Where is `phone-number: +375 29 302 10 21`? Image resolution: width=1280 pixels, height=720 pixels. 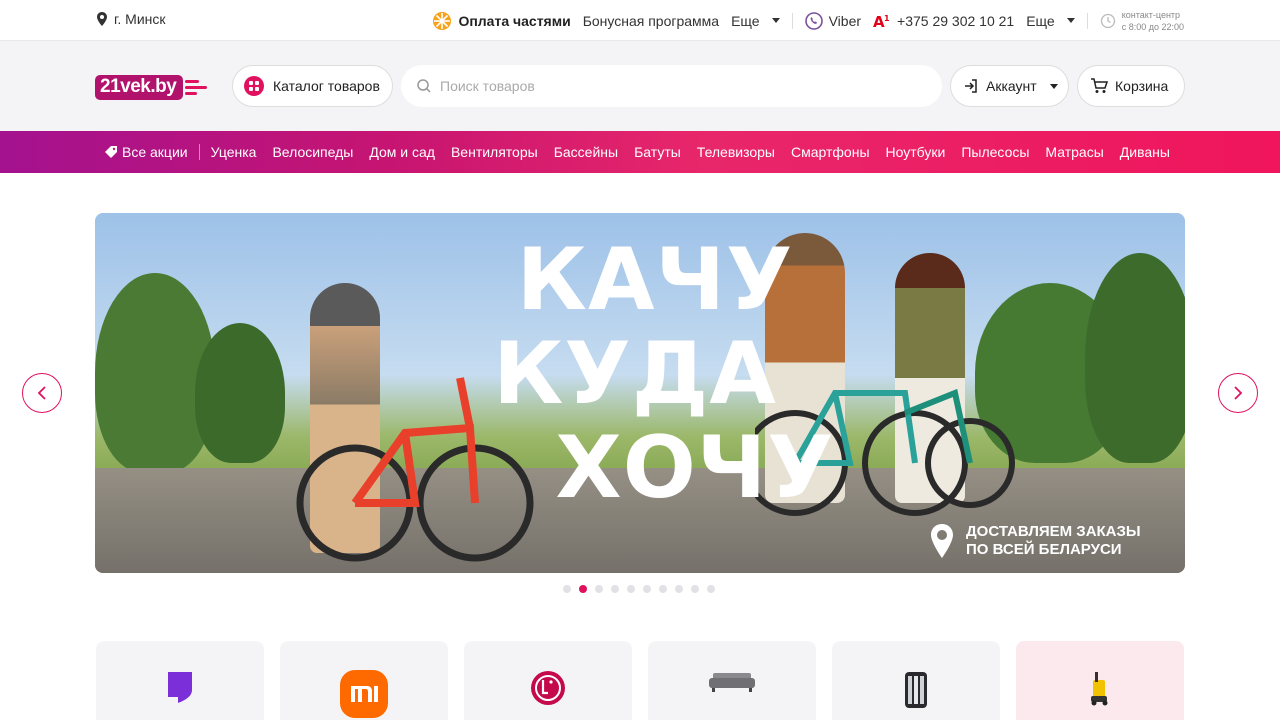
phone-number: +375 29 302 10 21 is located at coordinates (956, 20).